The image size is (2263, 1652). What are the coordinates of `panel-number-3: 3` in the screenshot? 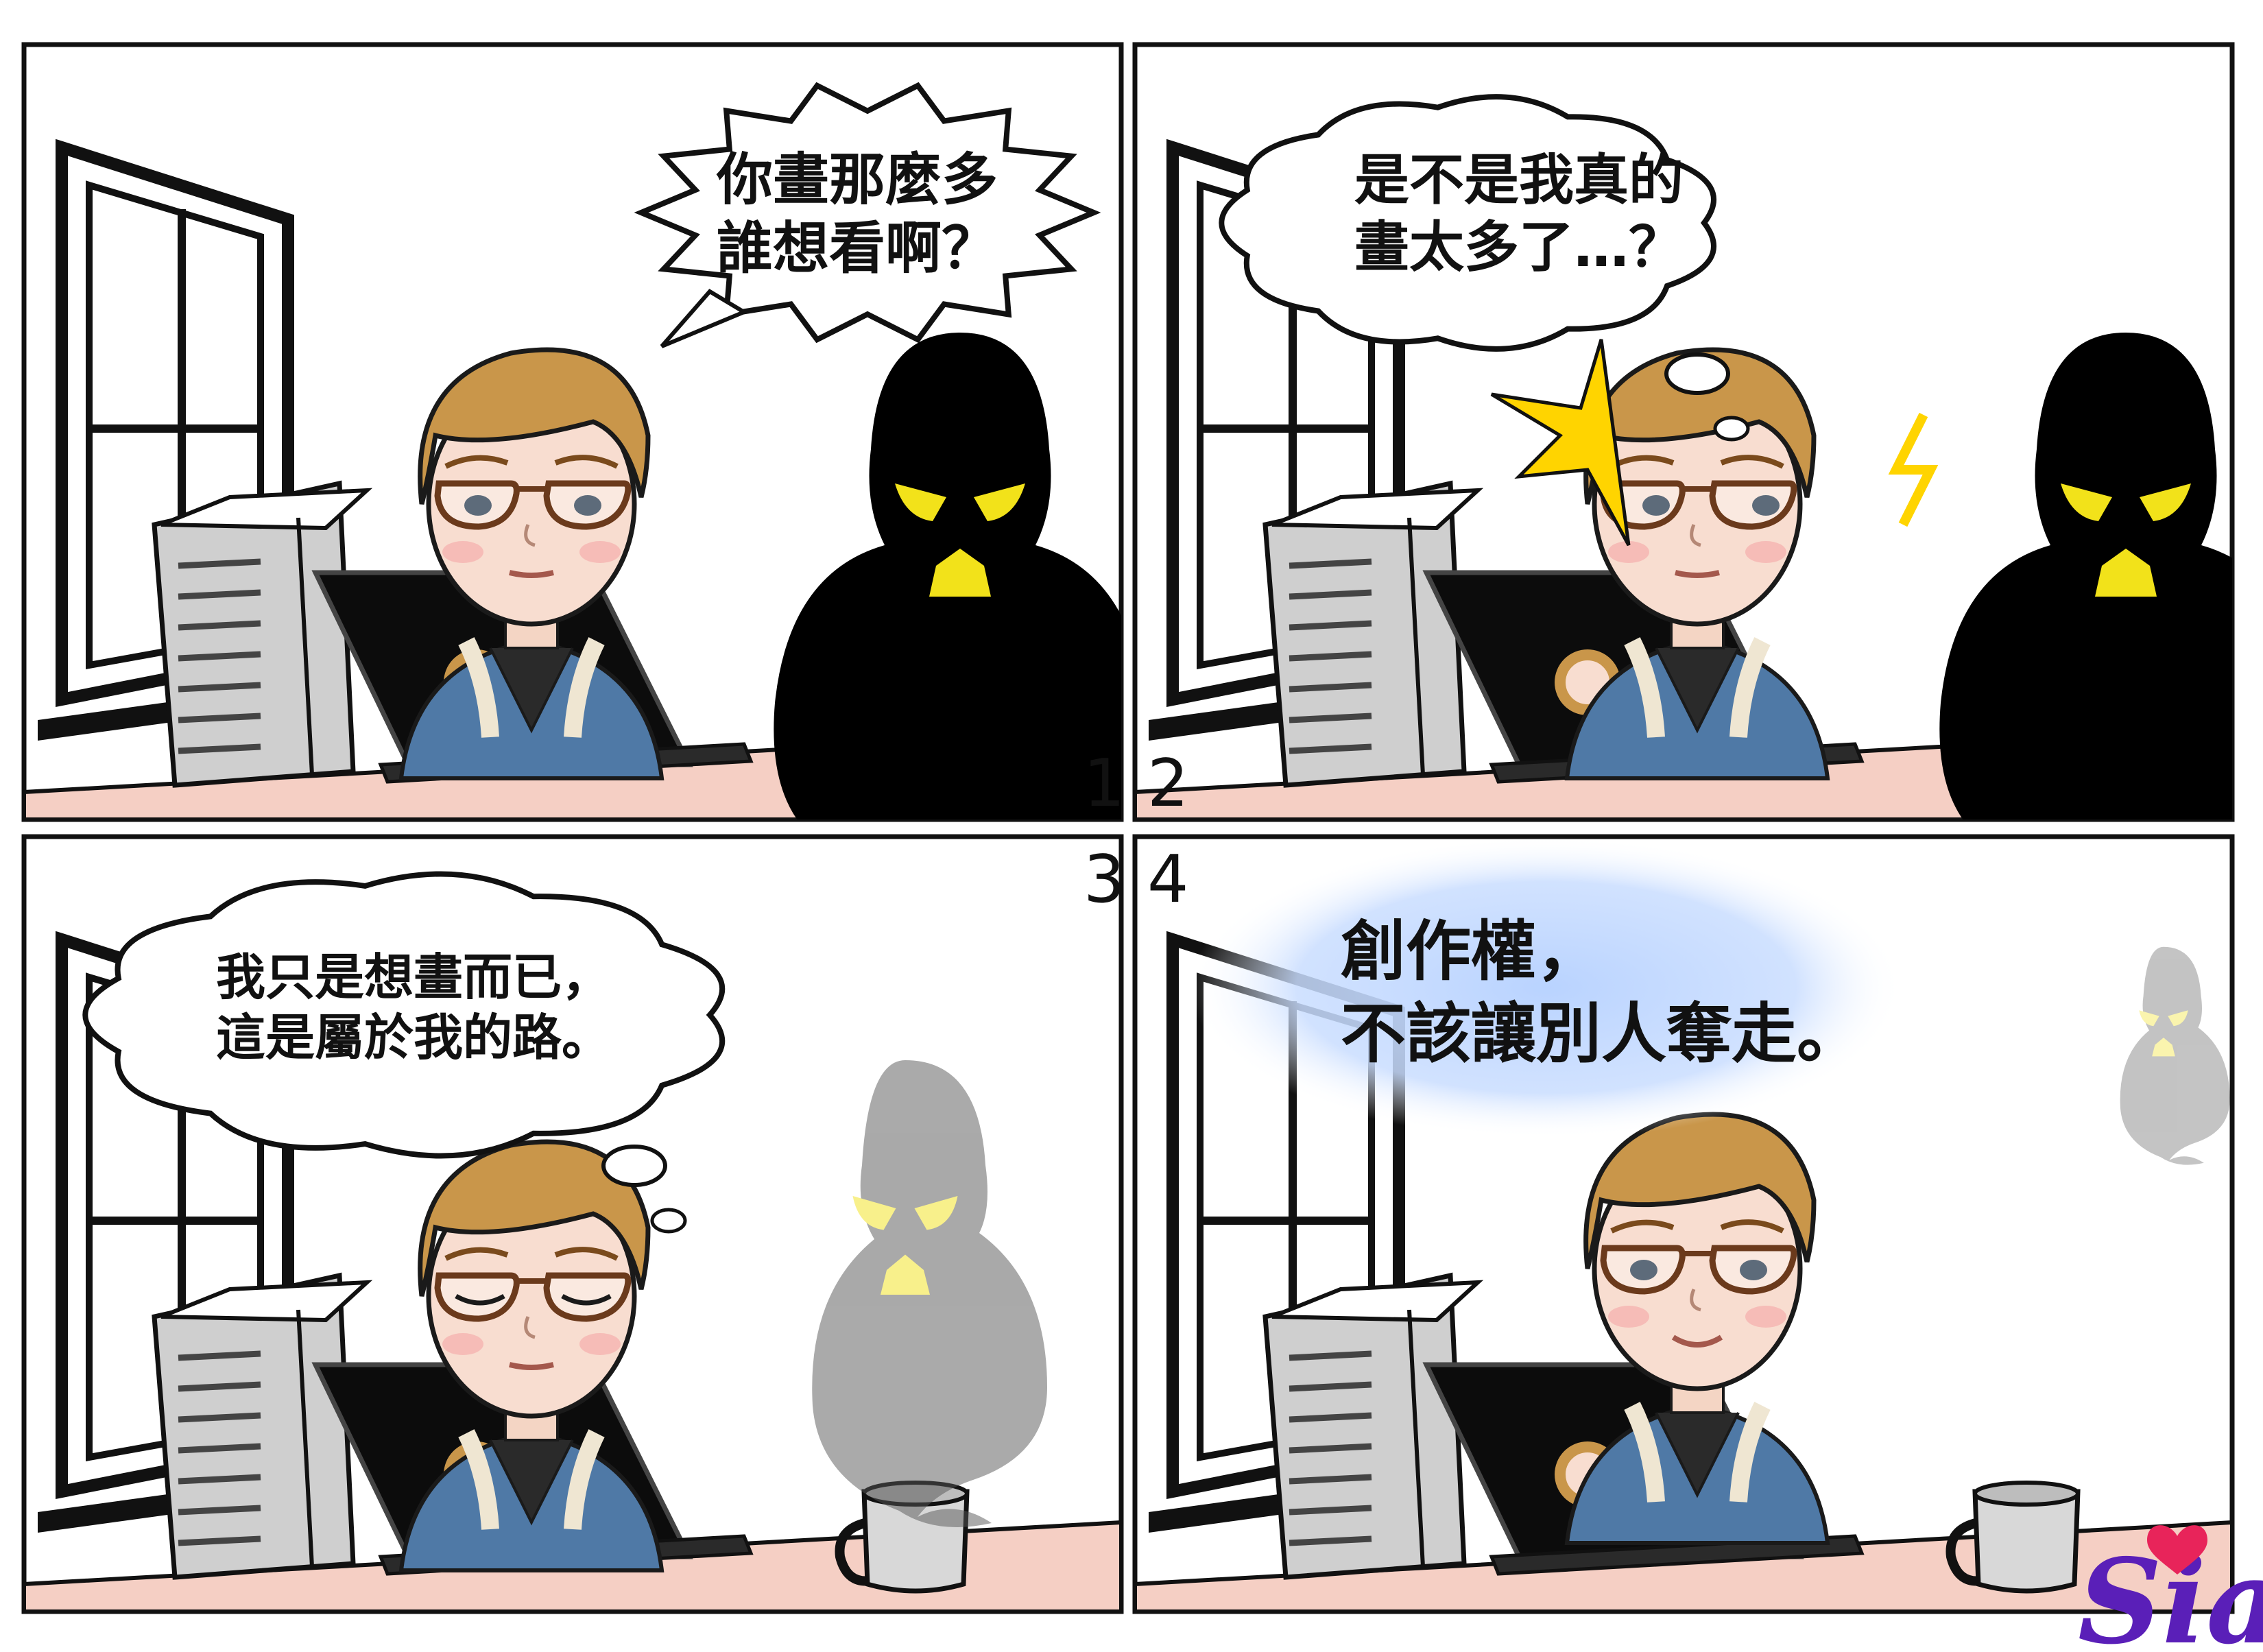 It's located at (1104, 880).